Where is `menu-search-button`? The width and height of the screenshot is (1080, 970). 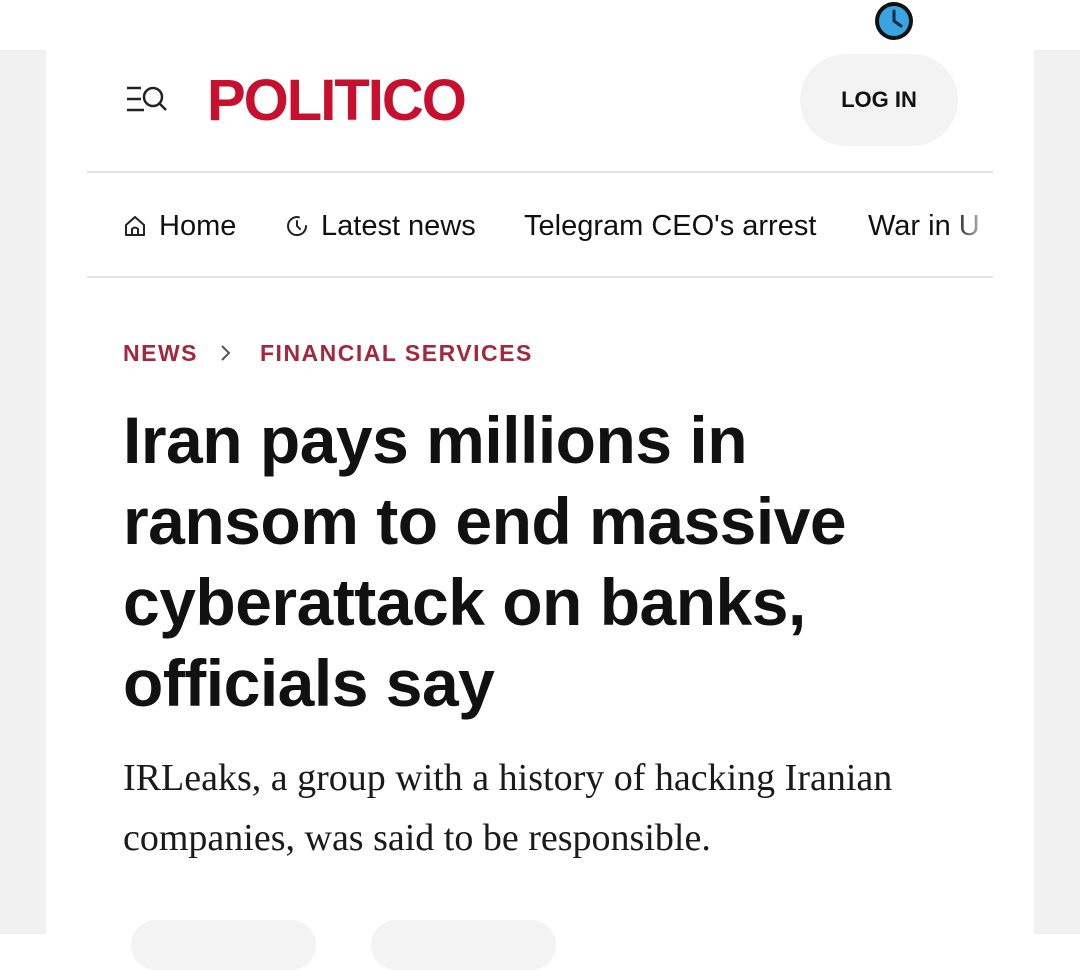
menu-search-button is located at coordinates (147, 100).